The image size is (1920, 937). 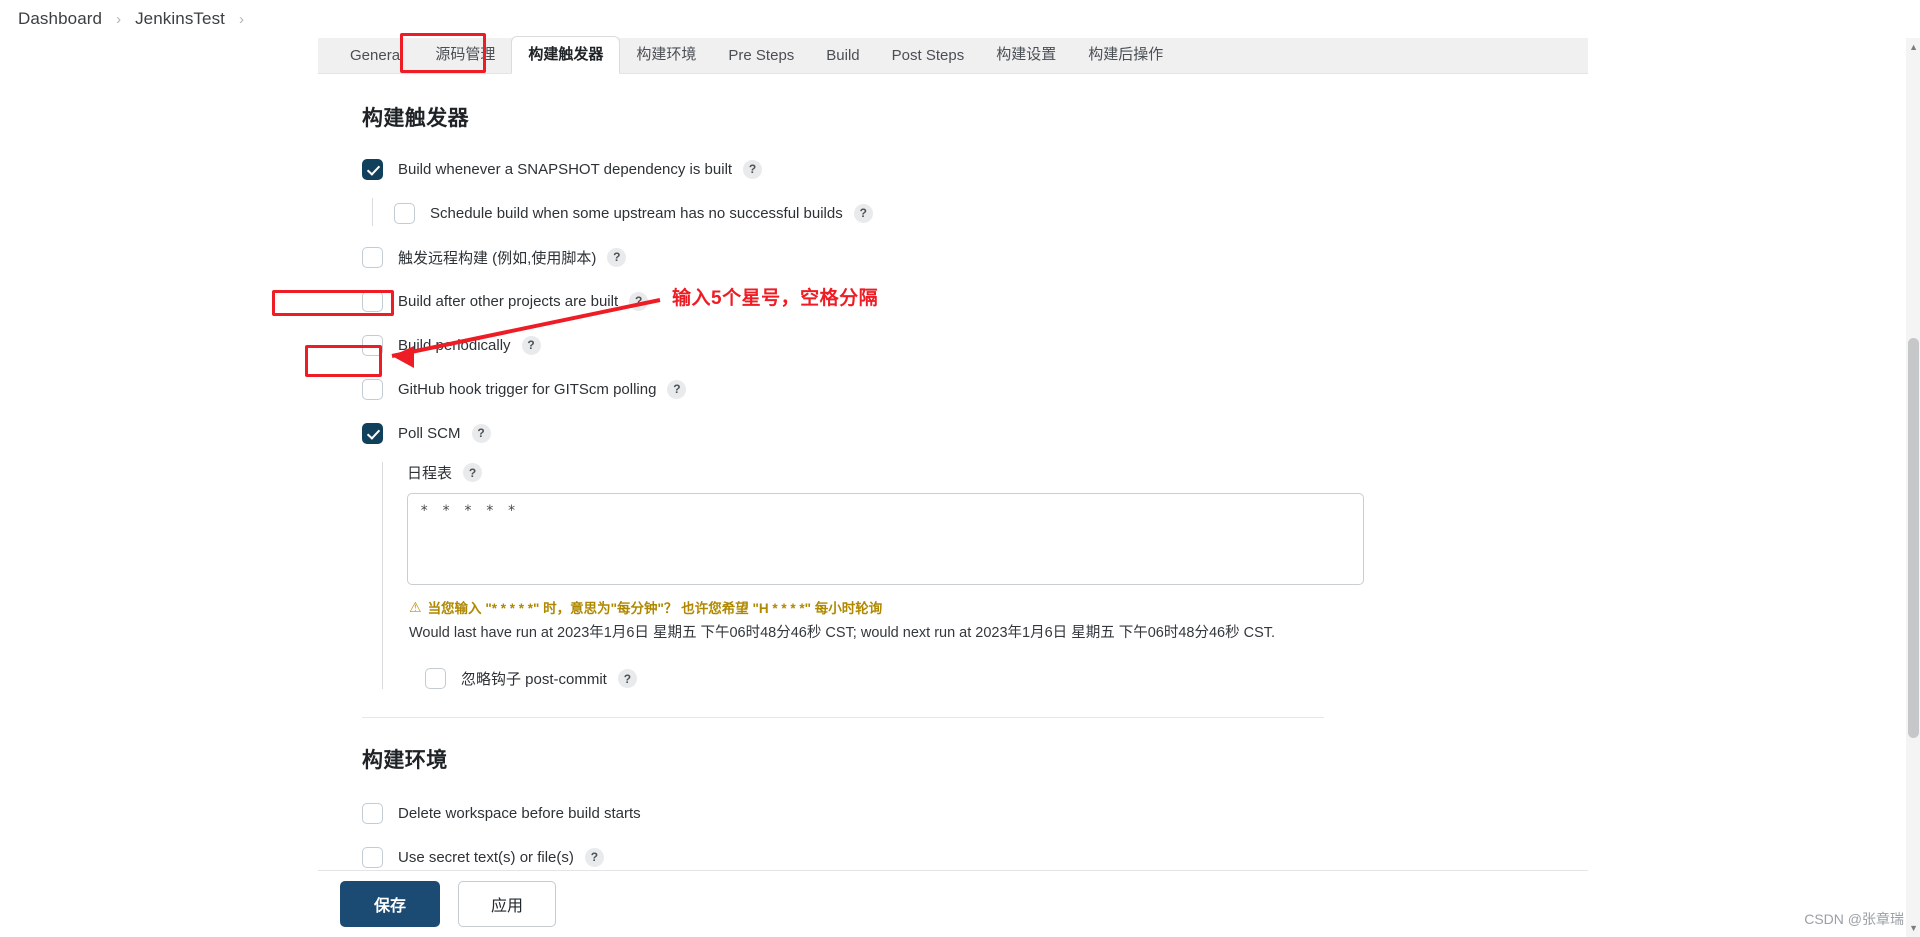 I want to click on help-icon-github-hook: ?, so click(x=677, y=389).